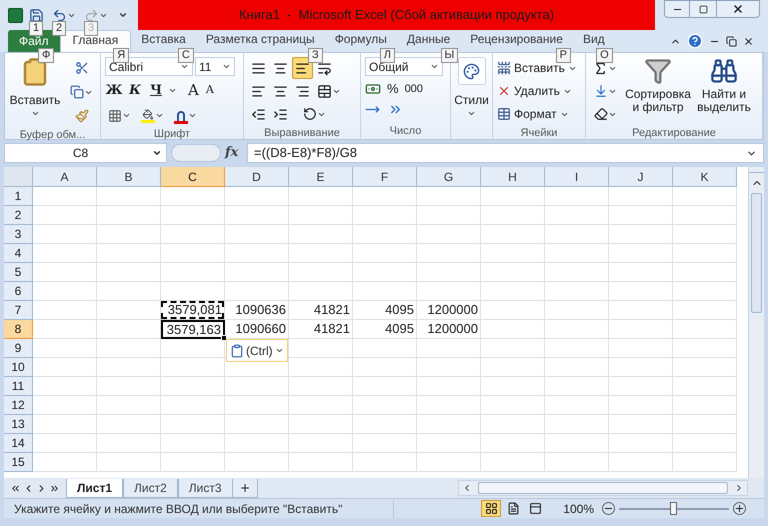  I want to click on font-size-field: 11, so click(215, 66).